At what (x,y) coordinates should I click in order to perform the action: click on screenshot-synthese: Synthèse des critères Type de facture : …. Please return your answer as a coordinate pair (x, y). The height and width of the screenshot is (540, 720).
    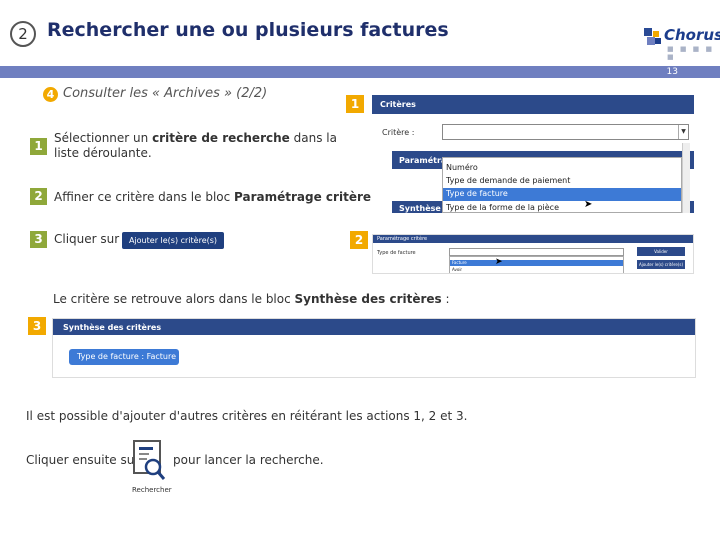
    Looking at the image, I should click on (374, 348).